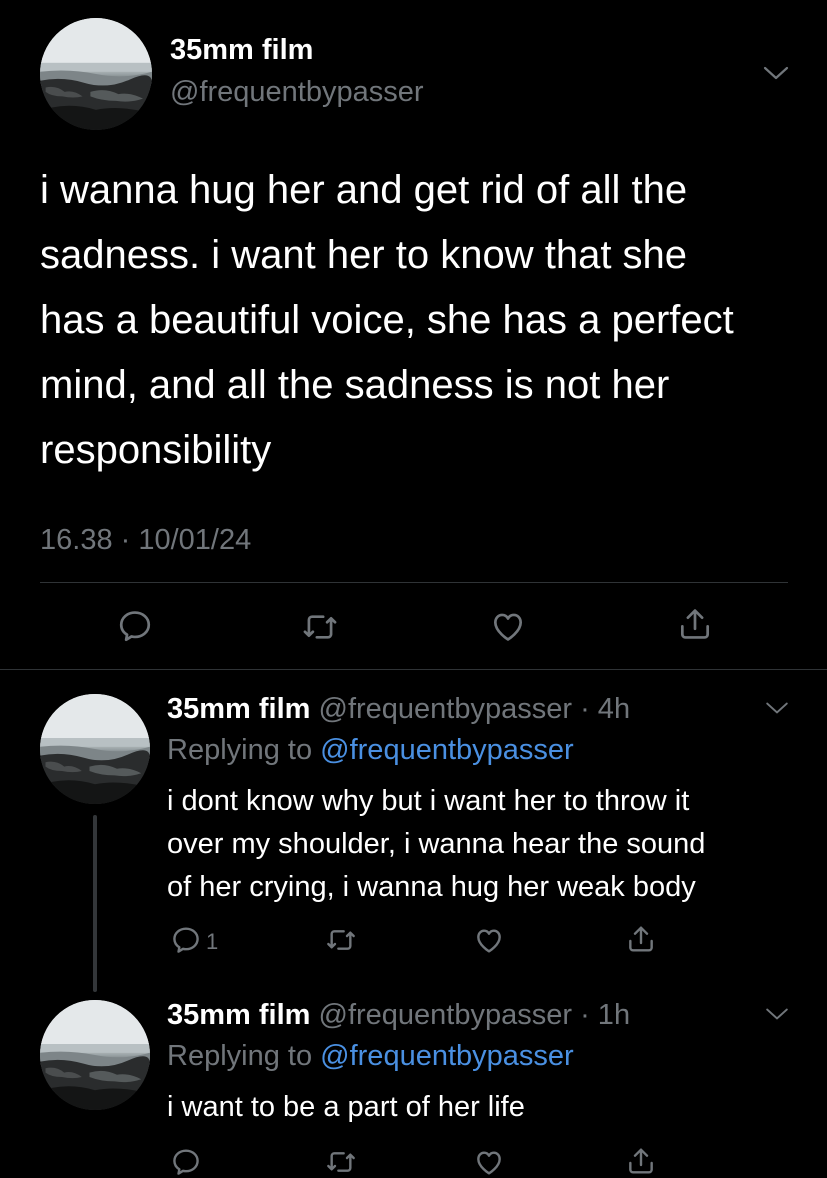 The height and width of the screenshot is (1178, 827). What do you see at coordinates (364, 190) in the screenshot?
I see `text-line: i wanna hug her and get rid of all the` at bounding box center [364, 190].